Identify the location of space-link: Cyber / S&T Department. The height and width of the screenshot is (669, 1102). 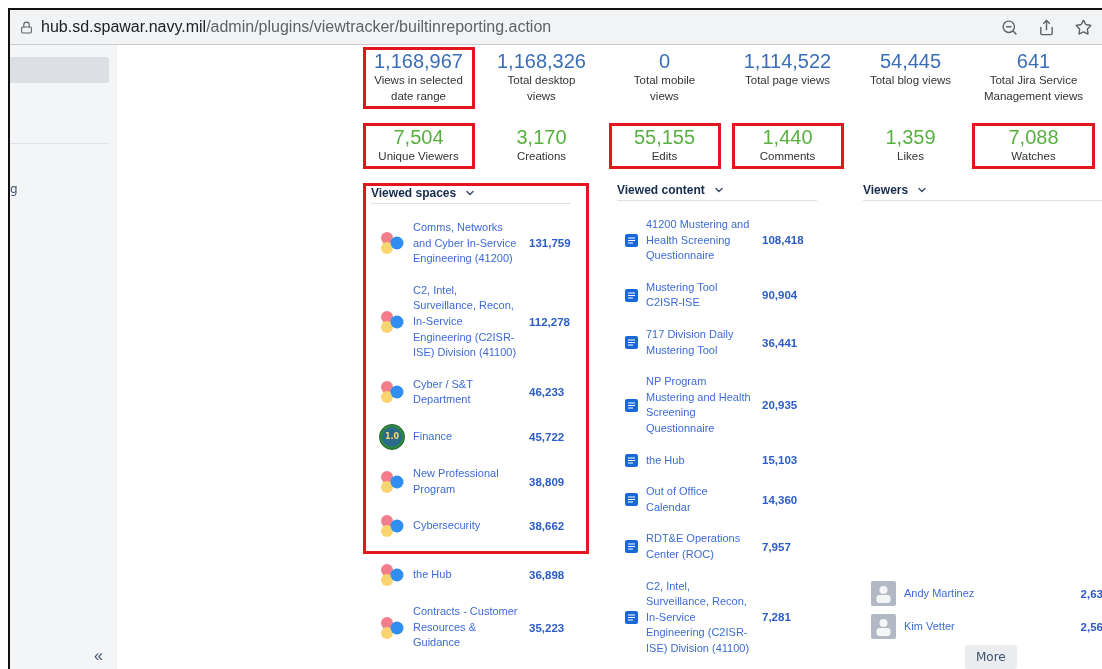
(467, 392).